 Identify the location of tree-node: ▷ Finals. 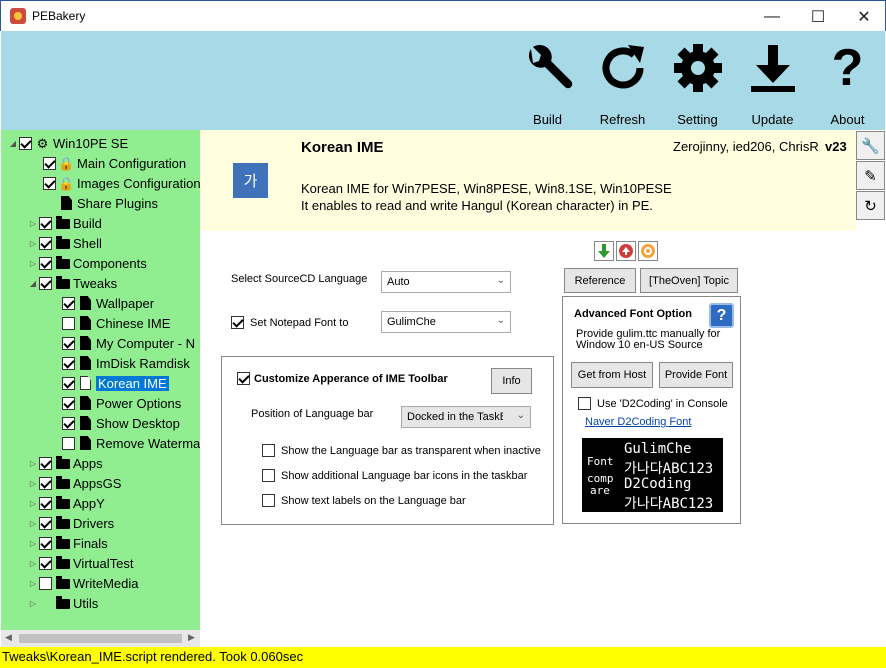
(67, 543).